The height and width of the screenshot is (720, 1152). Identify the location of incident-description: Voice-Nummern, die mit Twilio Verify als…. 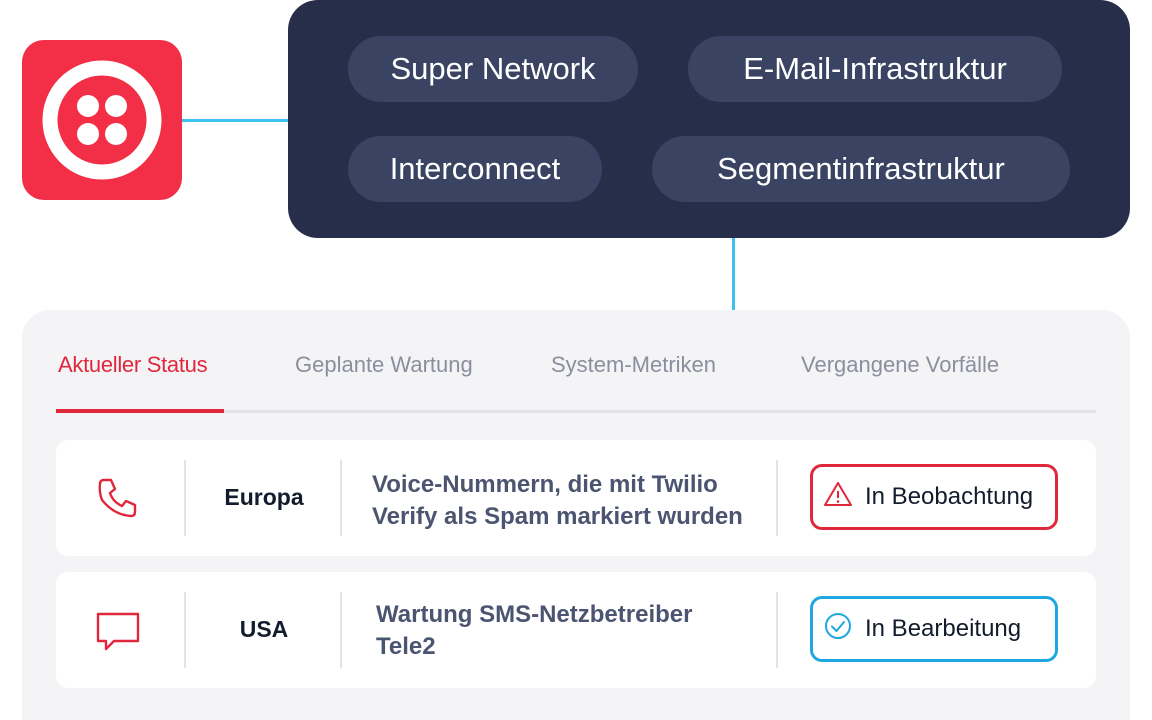
(572, 501).